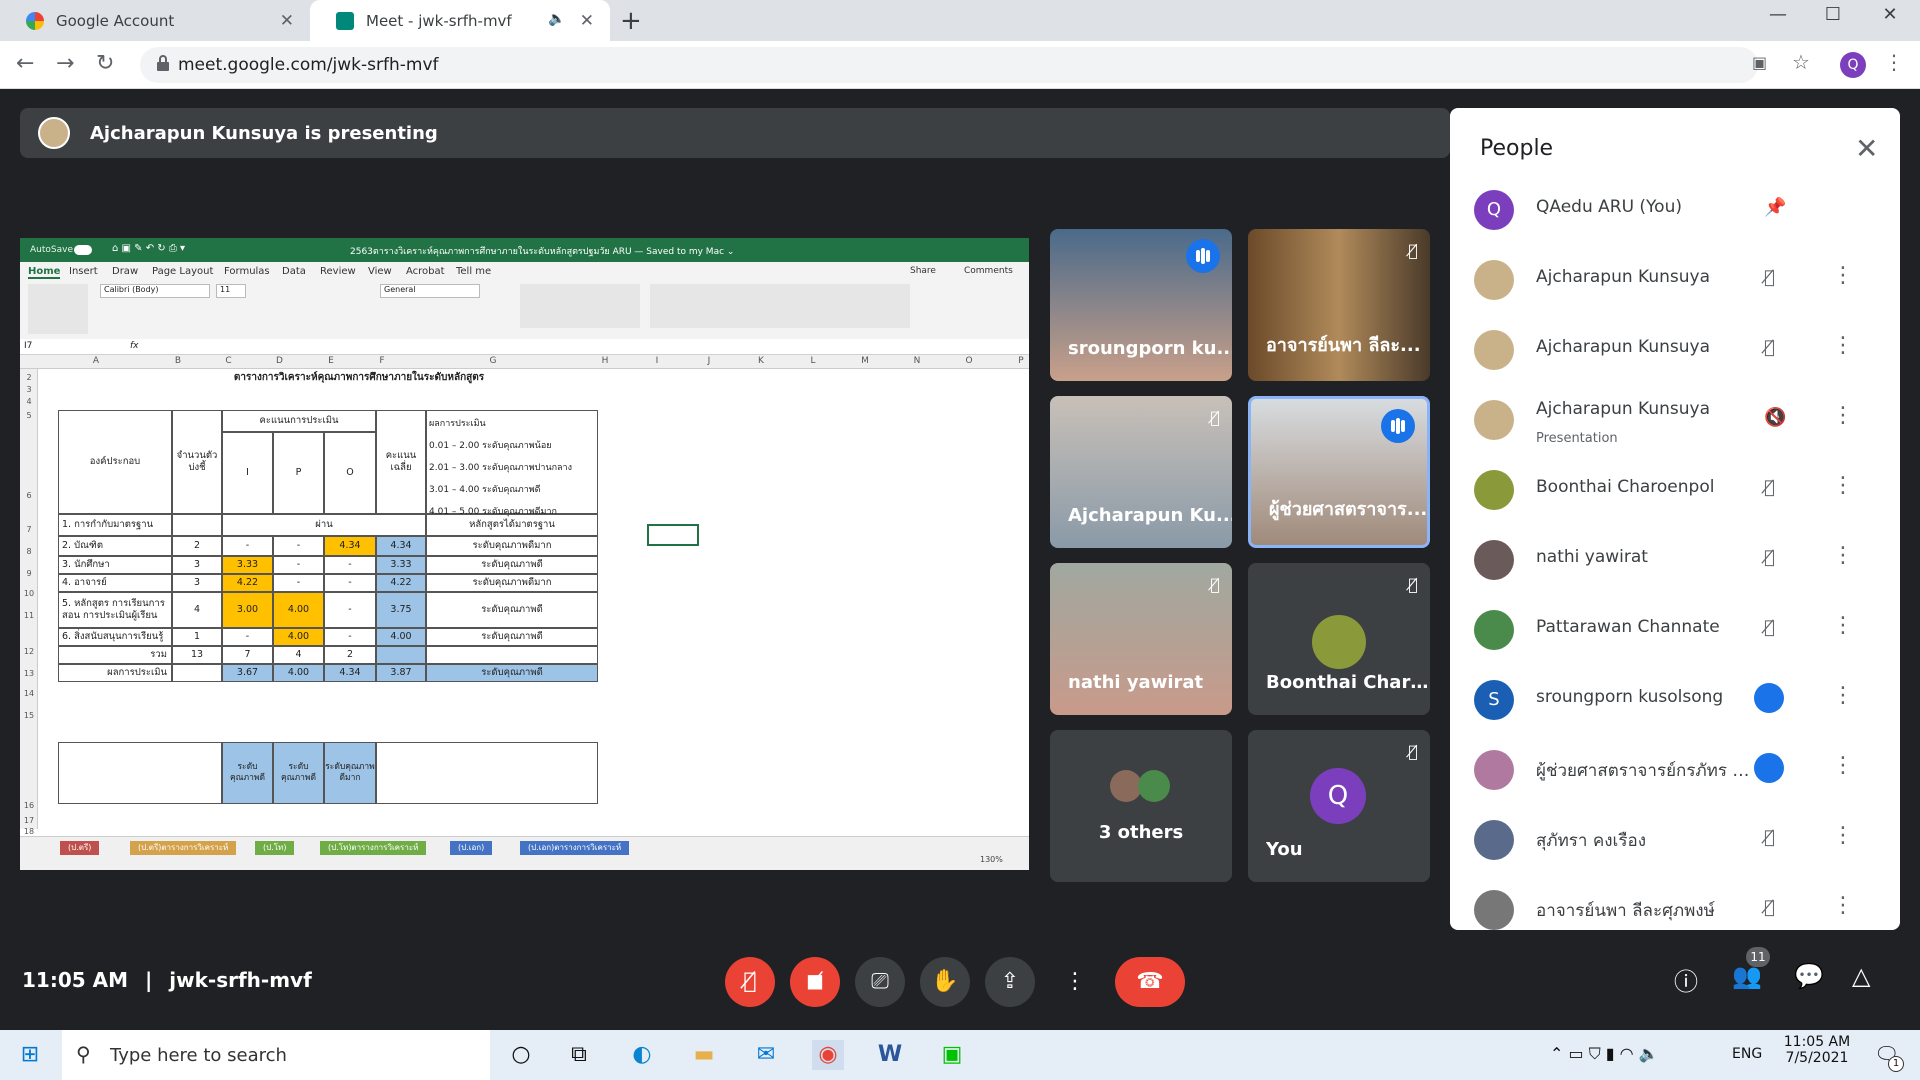 This screenshot has width=1920, height=1080. What do you see at coordinates (1809, 976) in the screenshot?
I see `chat-icon: 💬` at bounding box center [1809, 976].